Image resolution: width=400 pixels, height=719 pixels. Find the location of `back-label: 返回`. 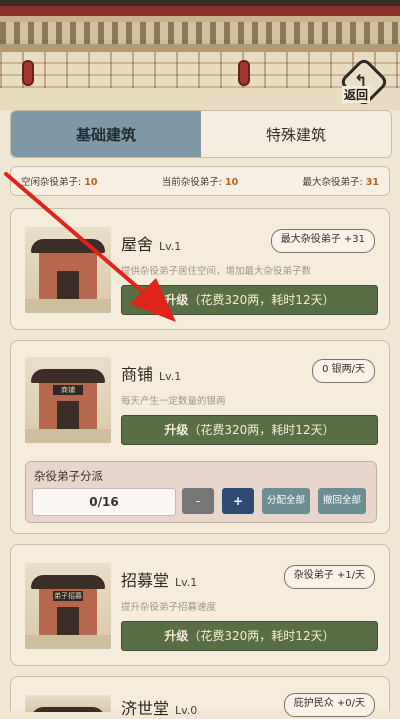

back-label: 返回 is located at coordinates (356, 94).